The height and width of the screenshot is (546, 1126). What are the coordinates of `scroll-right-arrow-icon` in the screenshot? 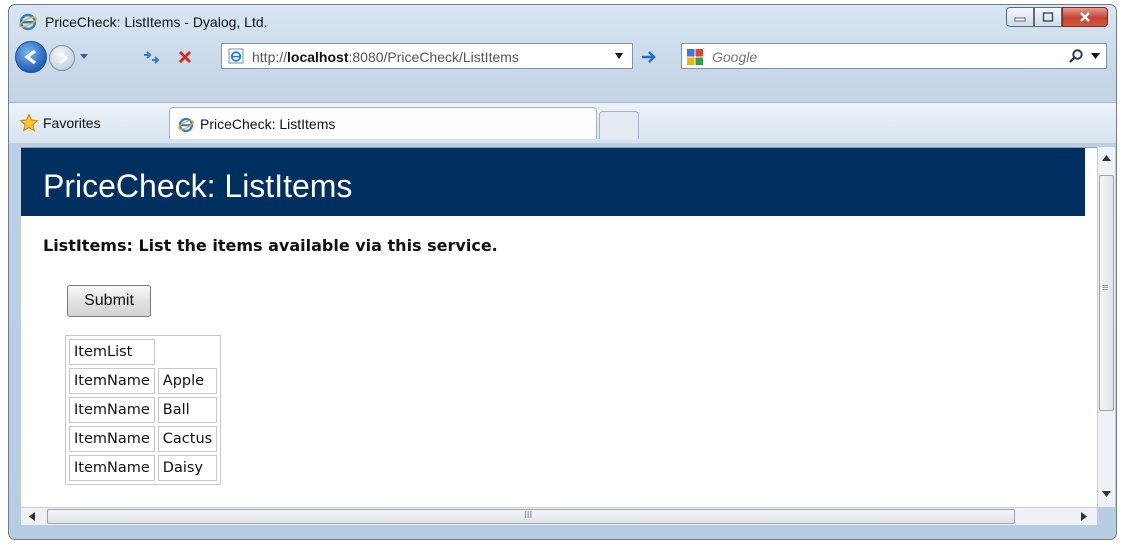 It's located at (1084, 516).